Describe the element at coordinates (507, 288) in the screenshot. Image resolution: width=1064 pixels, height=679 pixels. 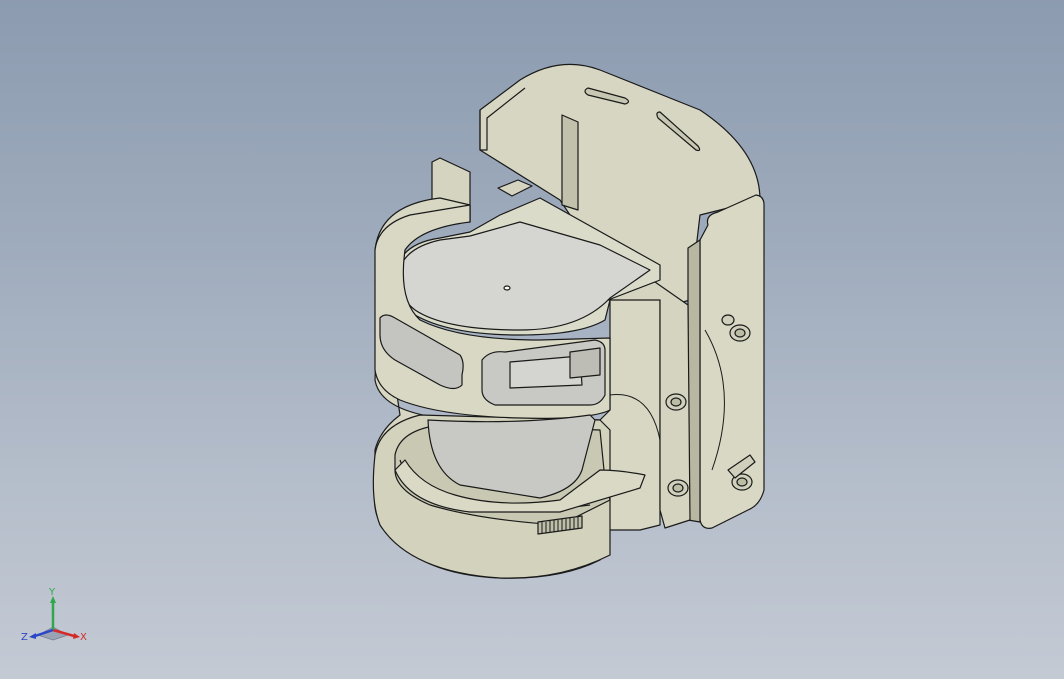
I see `center-mark` at that location.